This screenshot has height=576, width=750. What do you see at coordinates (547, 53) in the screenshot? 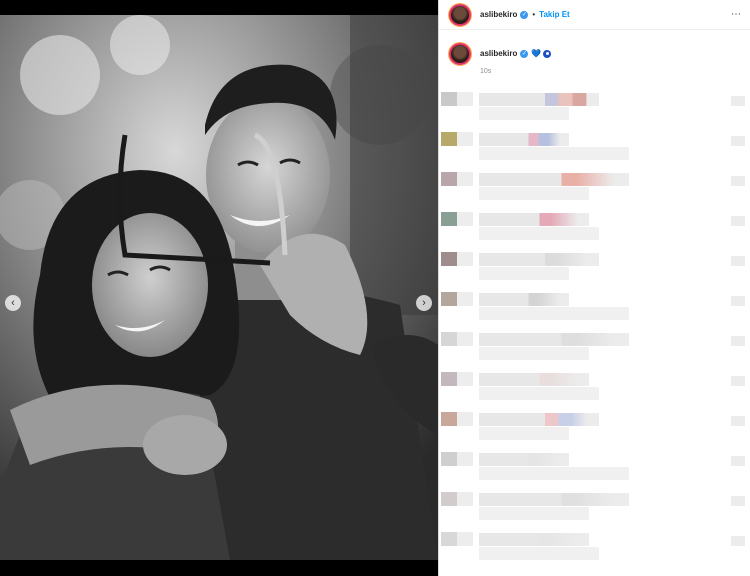
I see `evil-eye-icon` at bounding box center [547, 53].